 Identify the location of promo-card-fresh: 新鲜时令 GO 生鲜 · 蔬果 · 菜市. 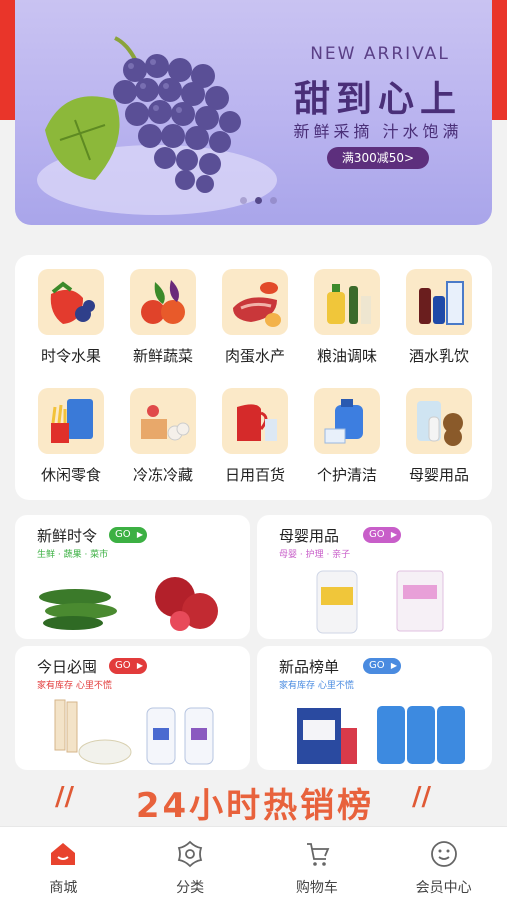
(132, 577).